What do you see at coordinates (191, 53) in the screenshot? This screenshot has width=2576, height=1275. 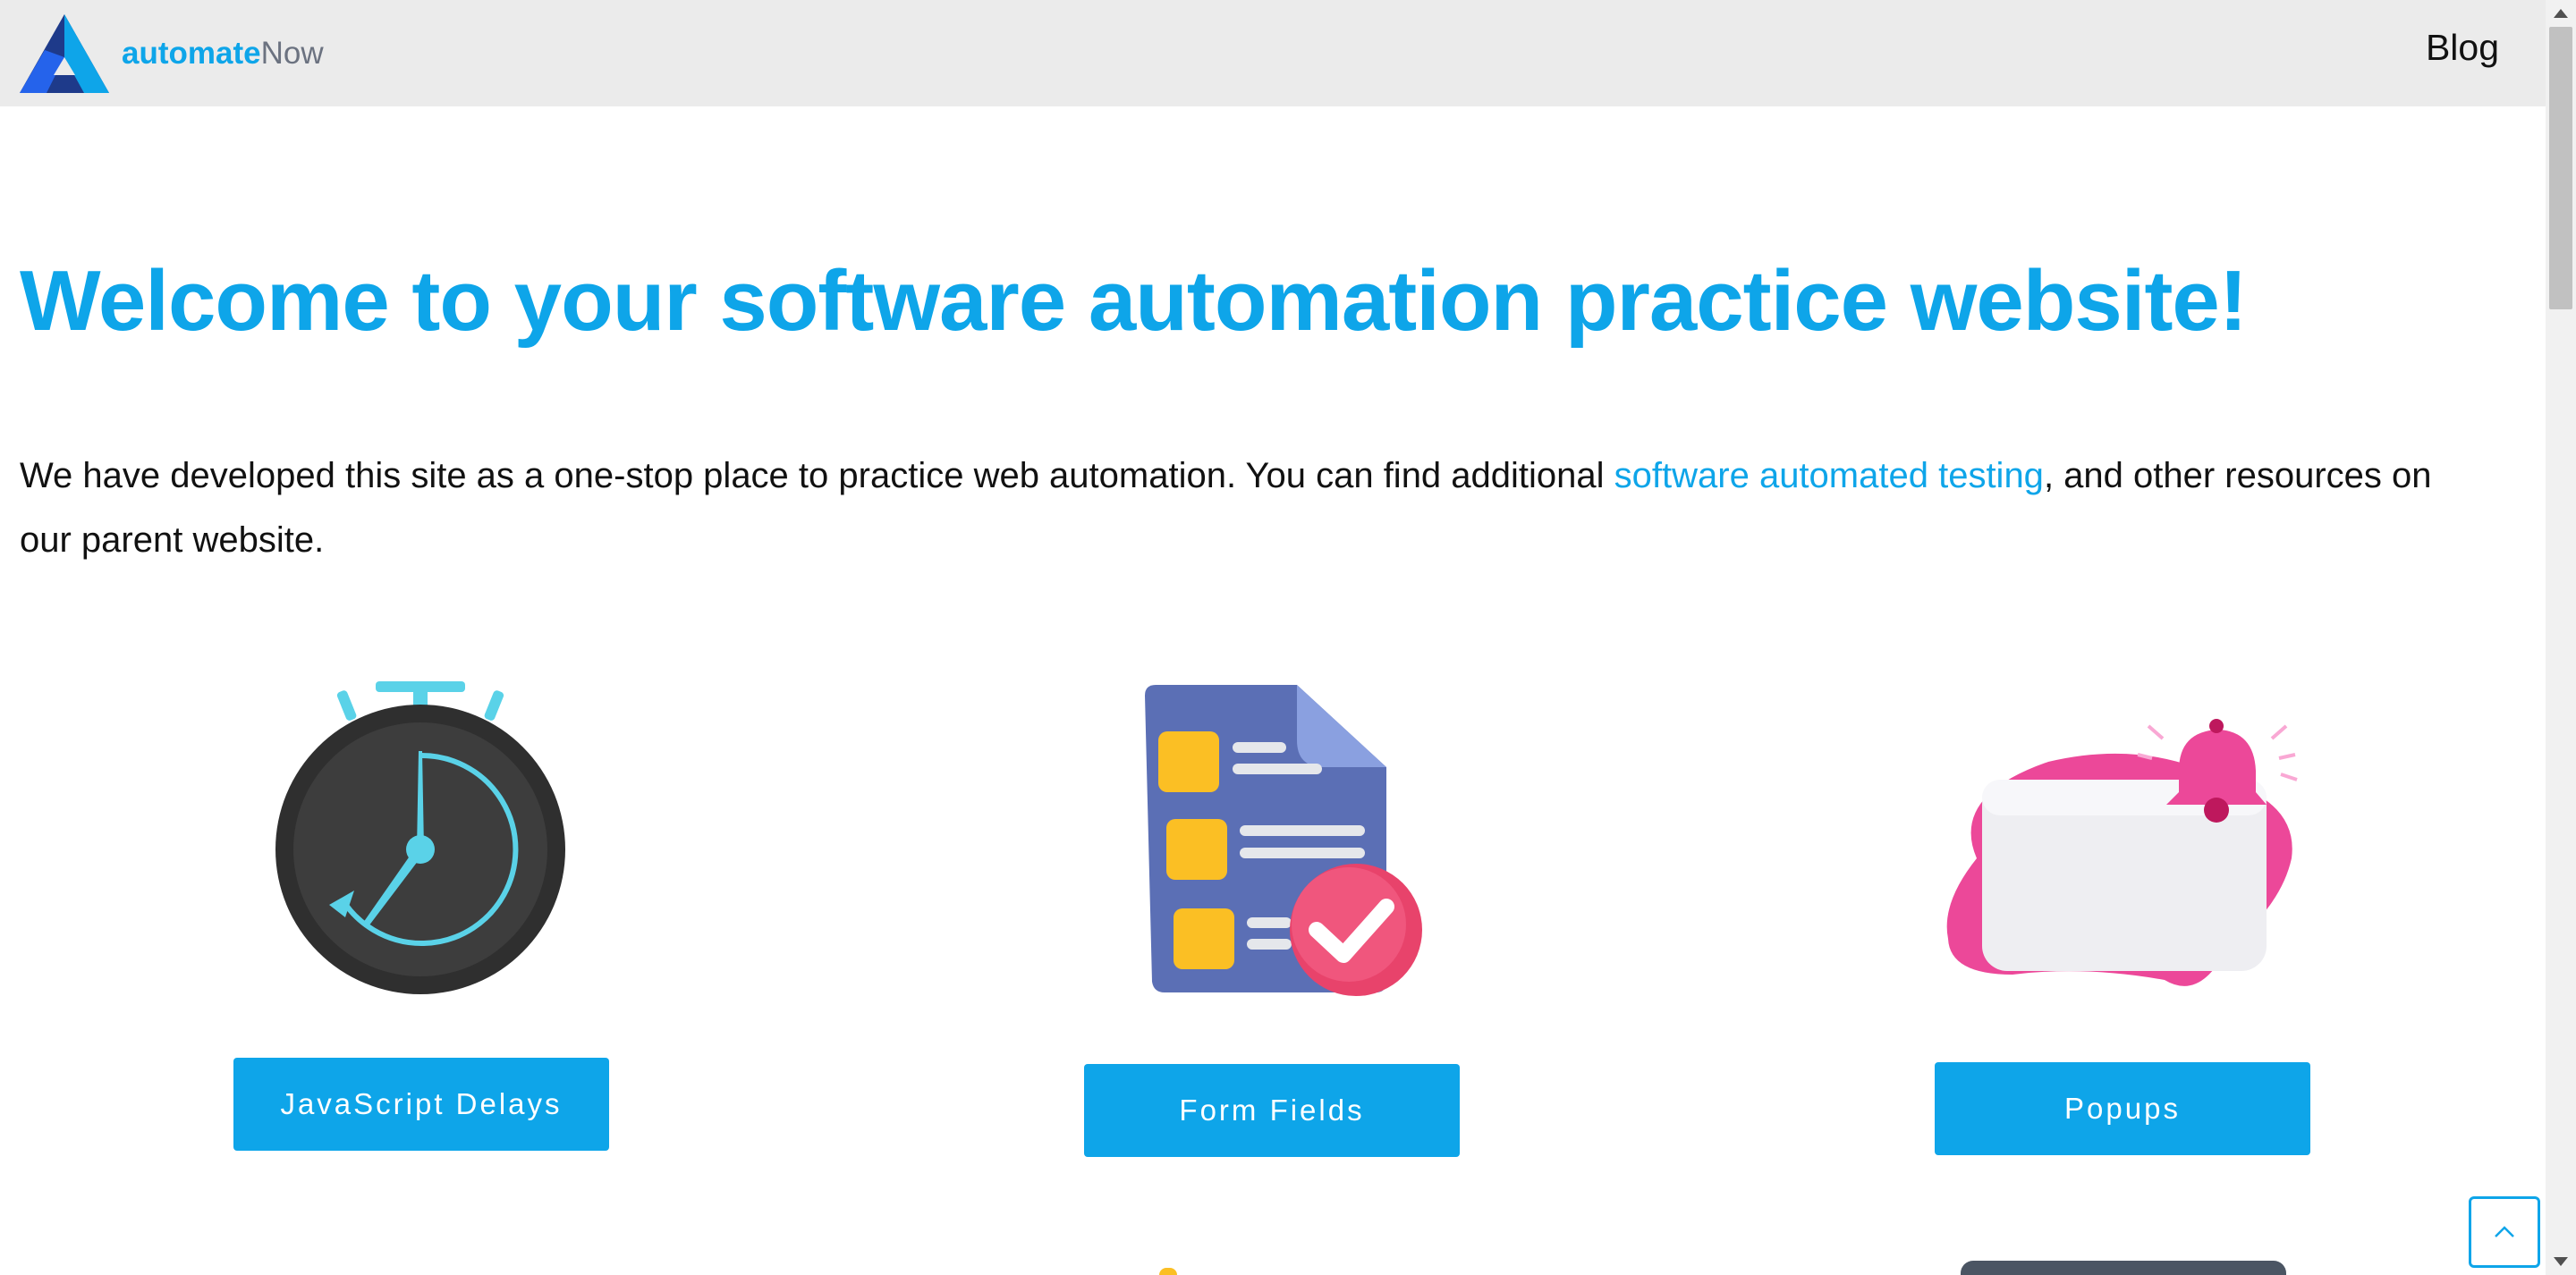 I see `logo-text-primary: automate` at bounding box center [191, 53].